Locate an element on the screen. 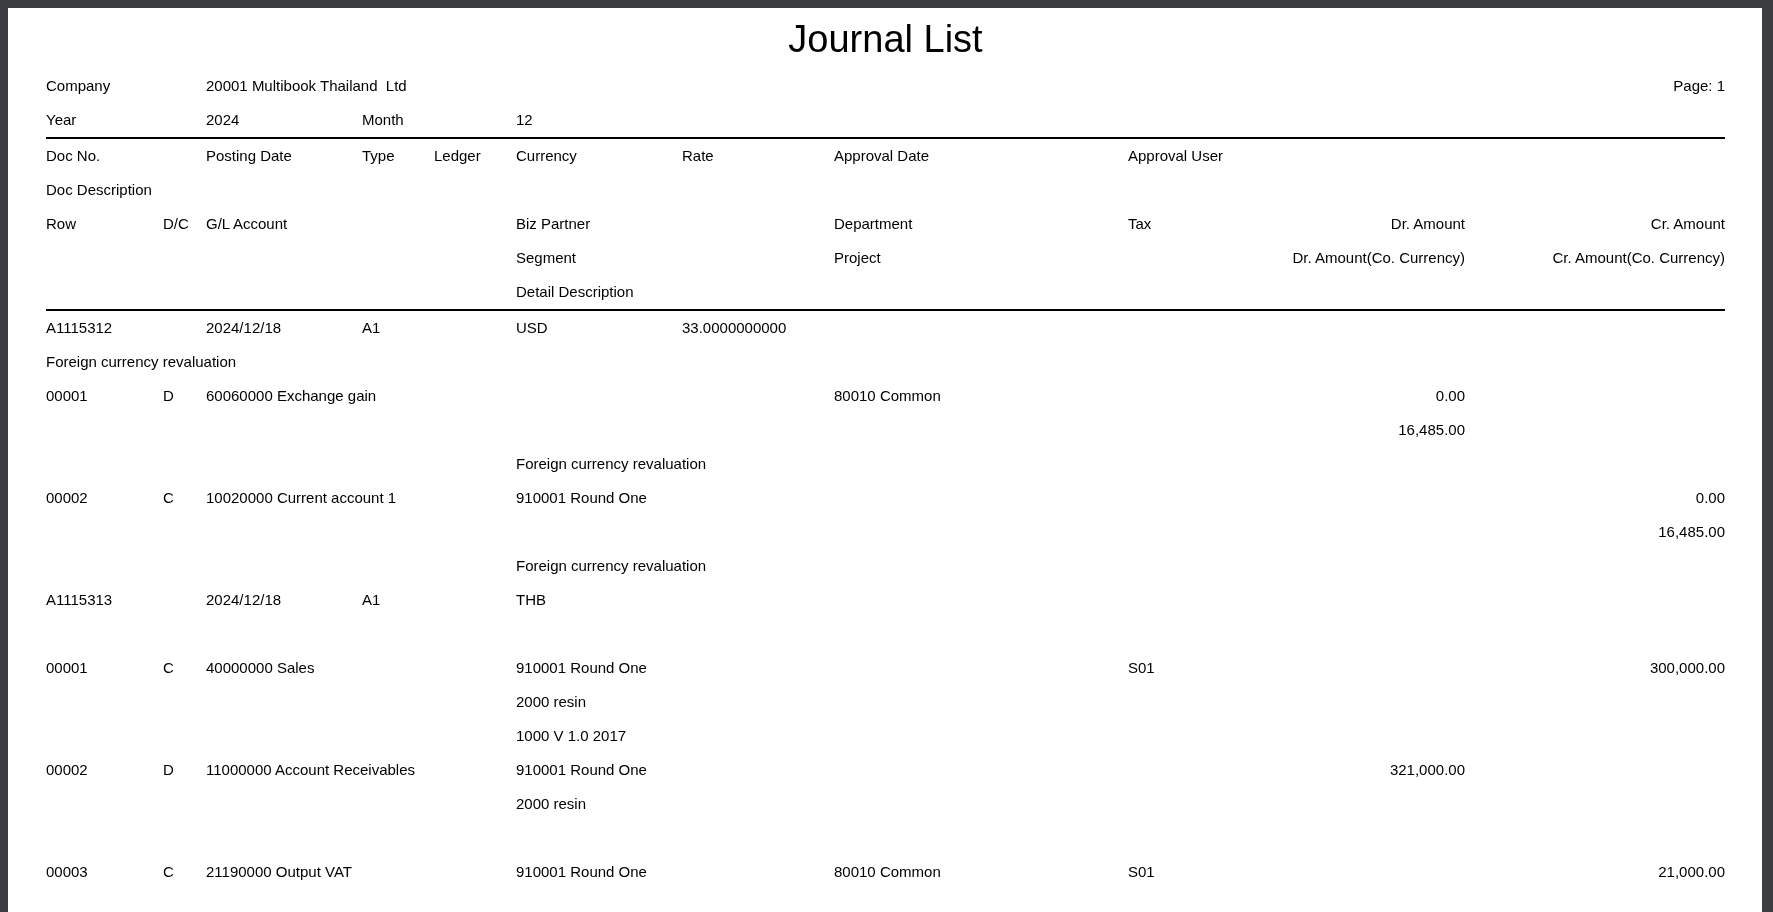 The image size is (1773, 912). column-heading: Type is located at coordinates (378, 156).